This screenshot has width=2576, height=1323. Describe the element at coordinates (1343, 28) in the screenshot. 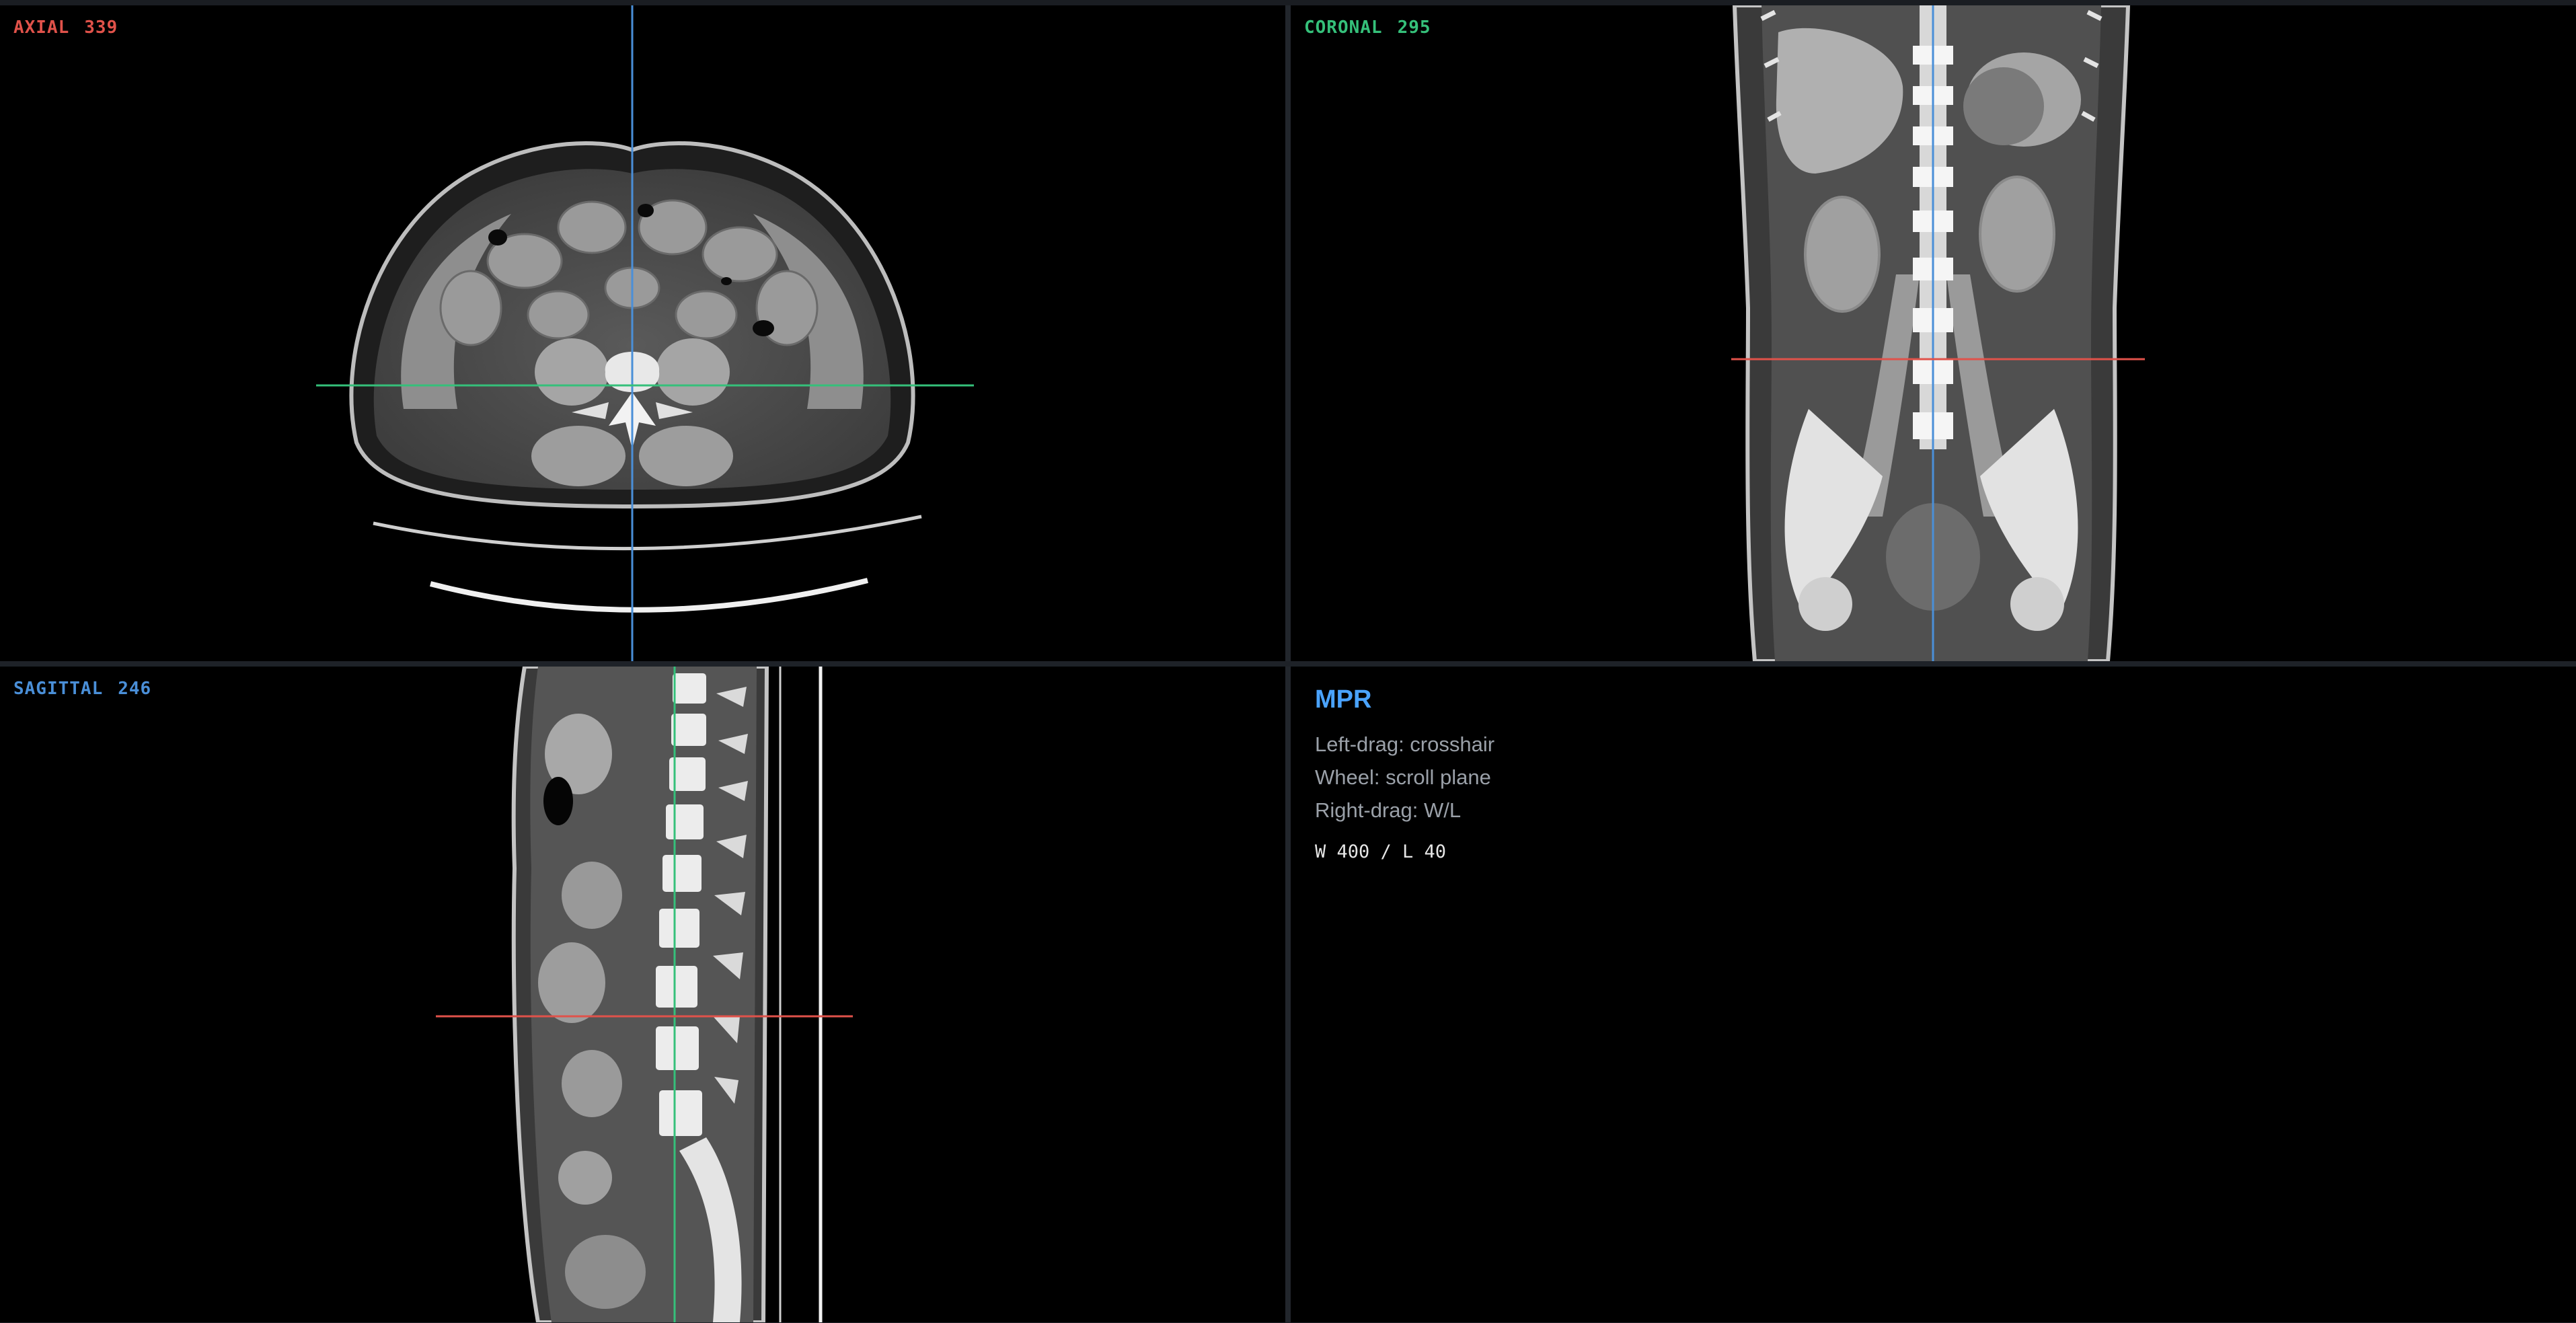

I see `coronal-plane-name: CORONAL` at that location.